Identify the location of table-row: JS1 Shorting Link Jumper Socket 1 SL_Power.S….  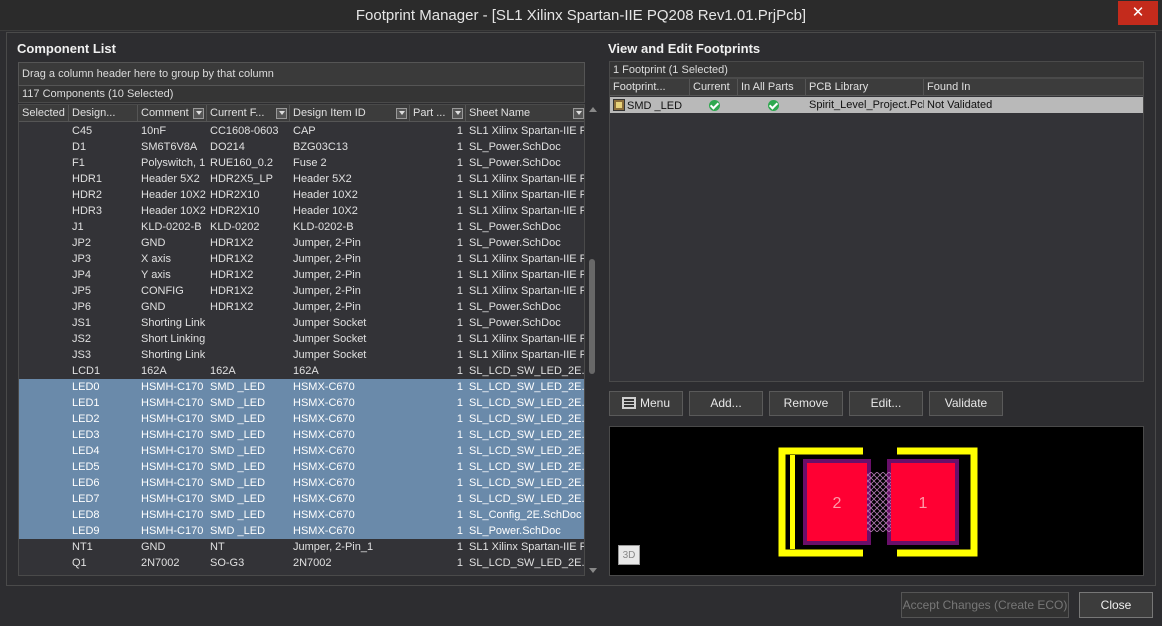
(301, 323).